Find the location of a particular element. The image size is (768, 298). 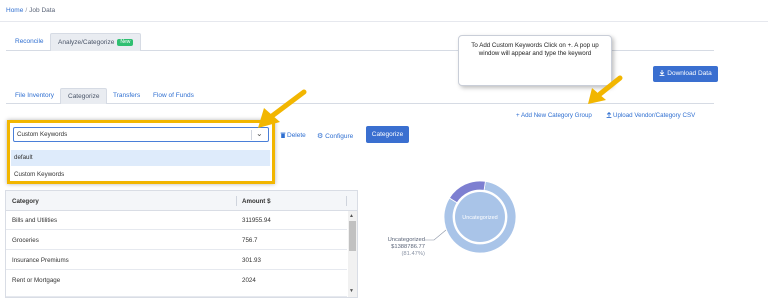

categorize-button: Categorize is located at coordinates (387, 134).